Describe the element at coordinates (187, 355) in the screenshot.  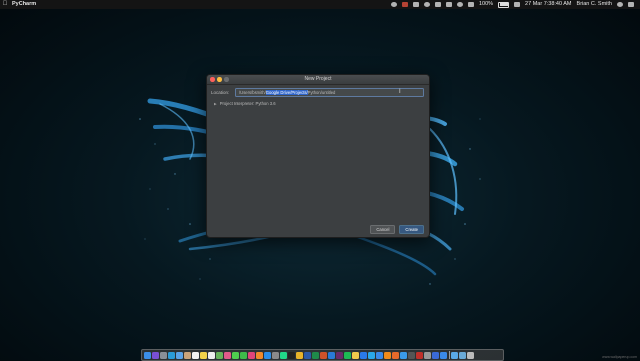
I see `contacts-icon` at that location.